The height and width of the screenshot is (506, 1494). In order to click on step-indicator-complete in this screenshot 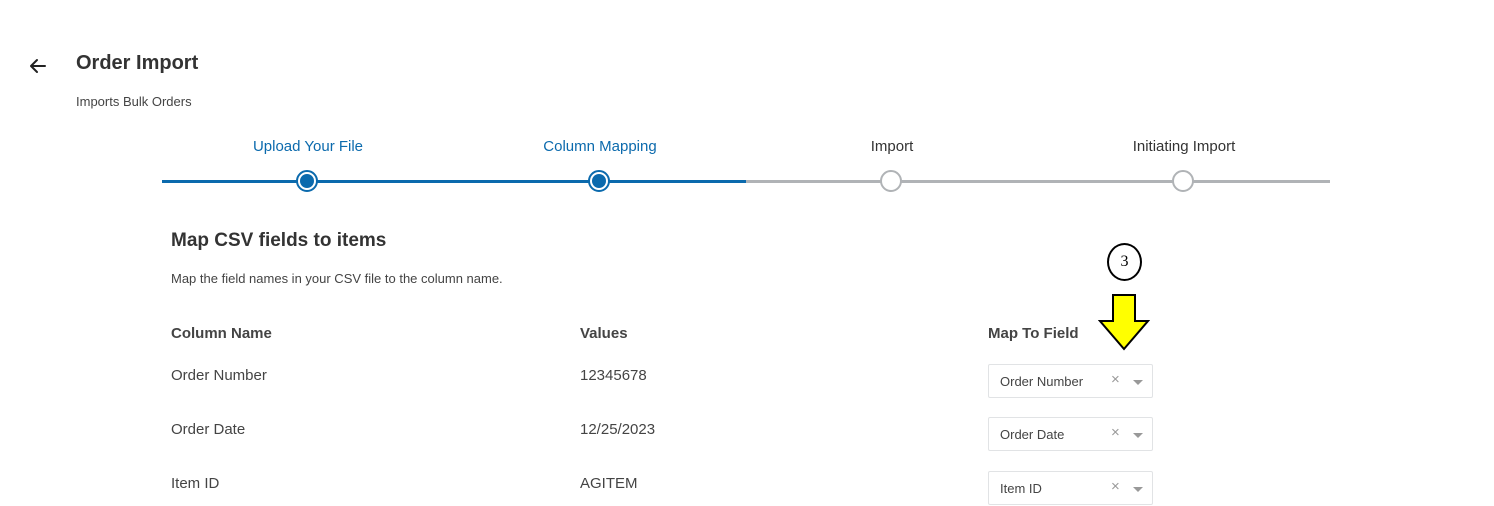, I will do `click(307, 181)`.